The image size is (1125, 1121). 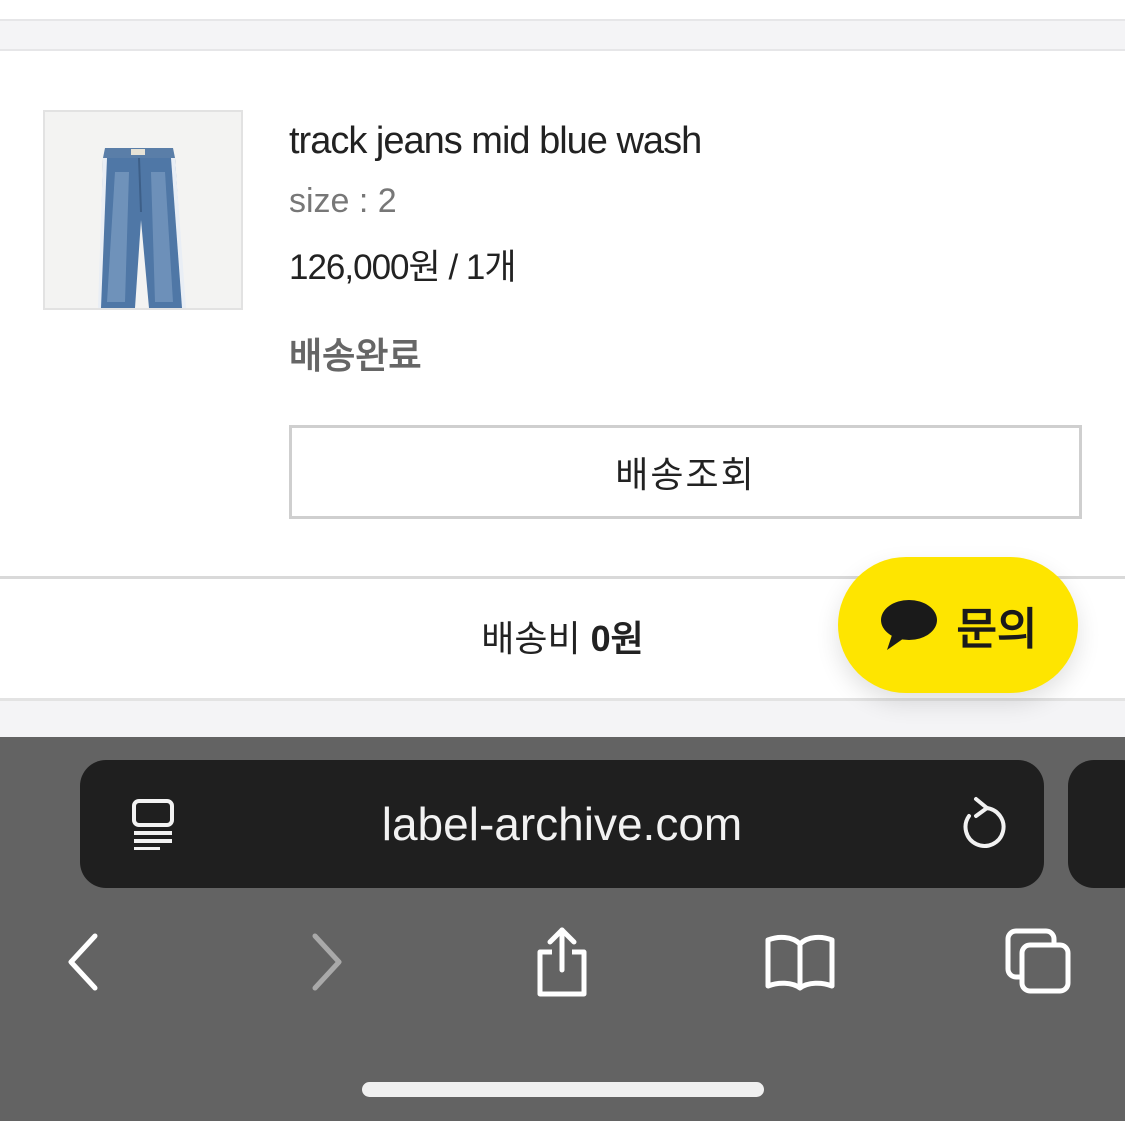 I want to click on tabs-button, so click(x=1039, y=962).